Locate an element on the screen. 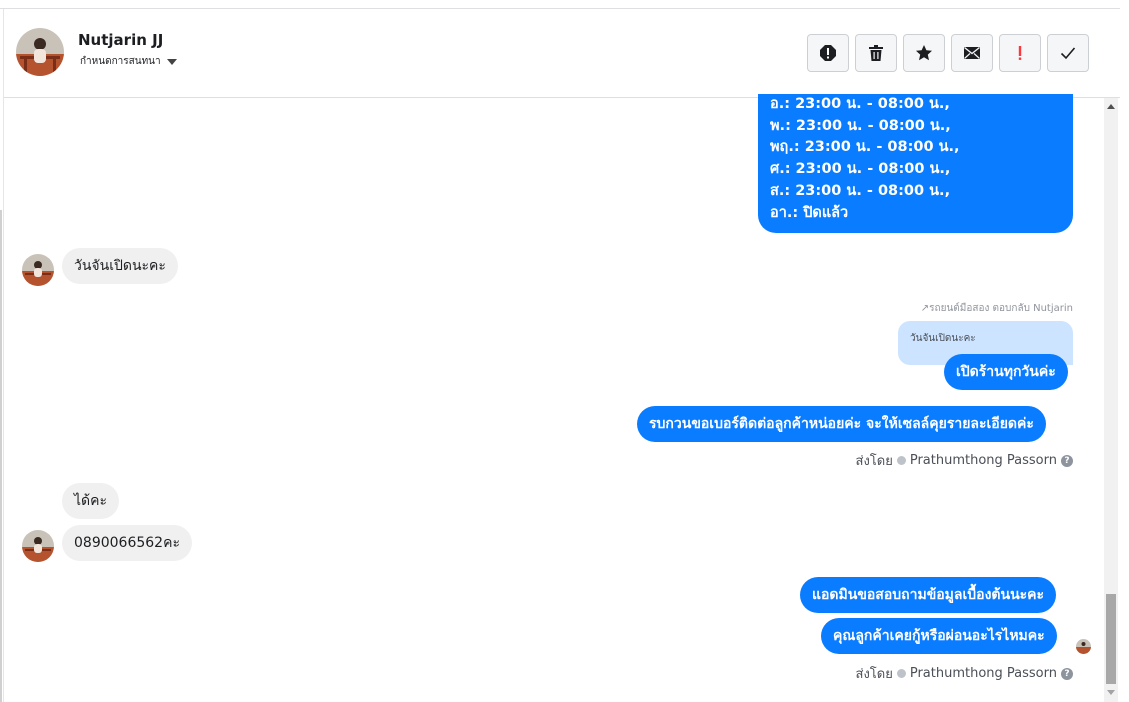  conversation-header: Nutjarin JJ กำหนดการสนทนา is located at coordinates (562, 53).